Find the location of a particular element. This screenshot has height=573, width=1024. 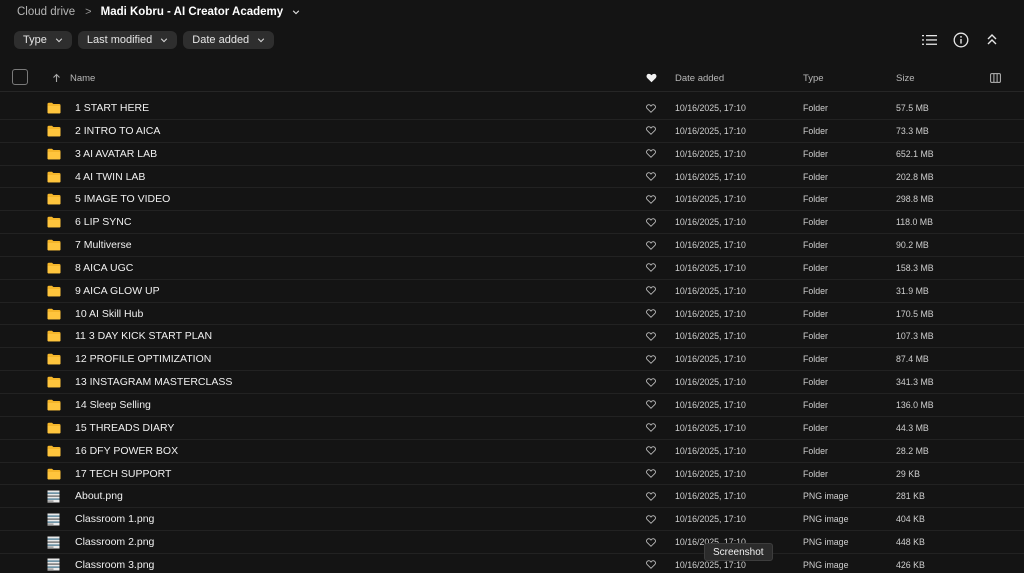

type-filter-button: Type is located at coordinates (43, 40).